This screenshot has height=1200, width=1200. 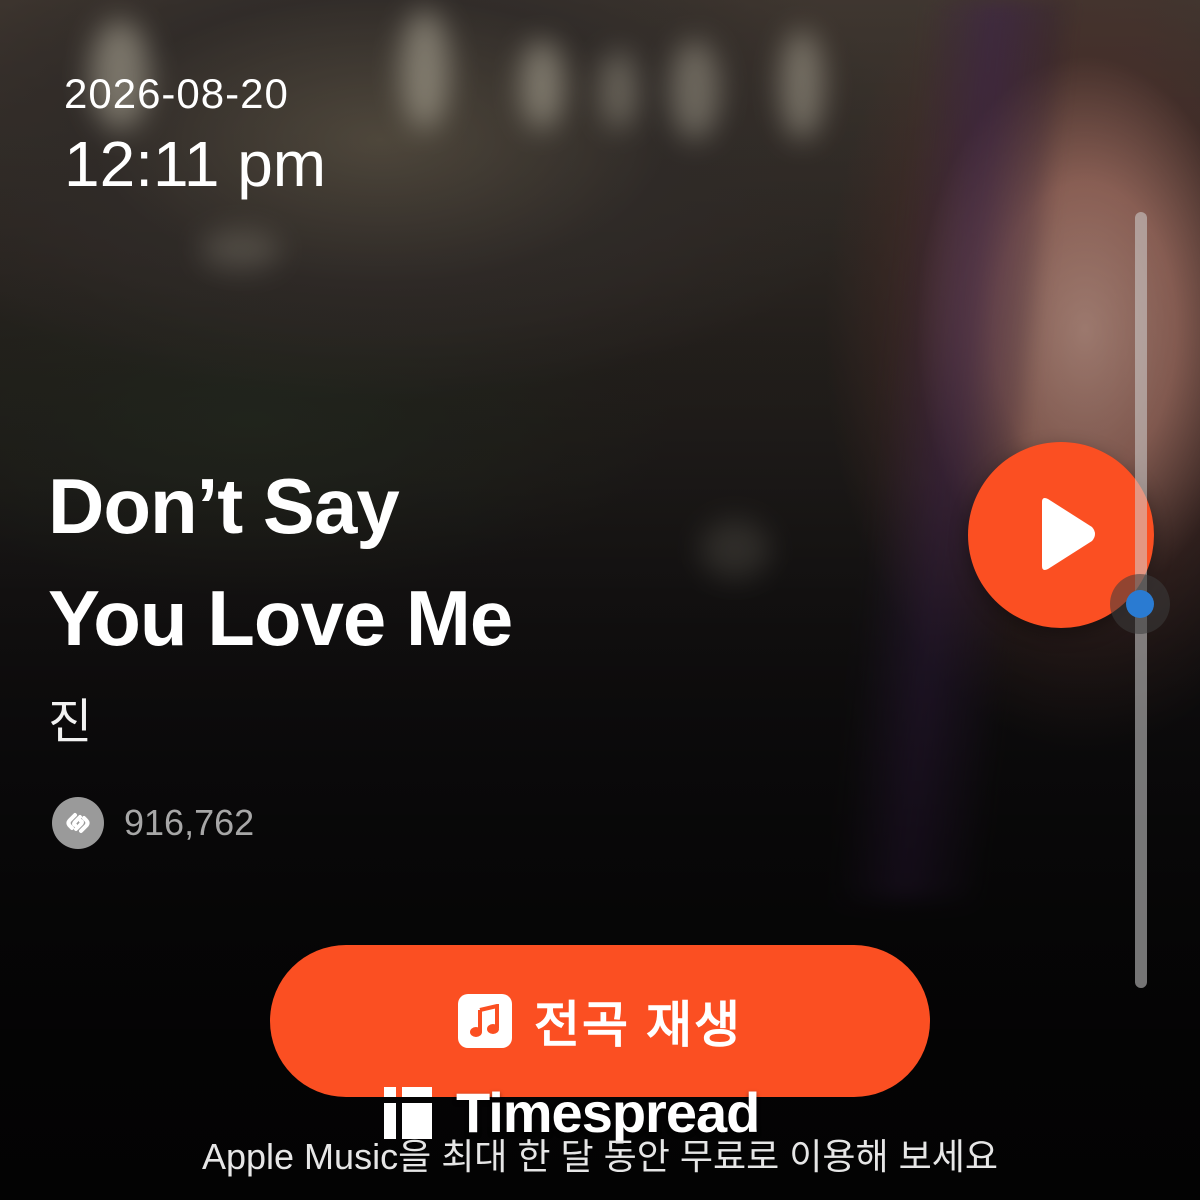 What do you see at coordinates (280, 618) in the screenshot?
I see `song-title-line-2: You Love Me` at bounding box center [280, 618].